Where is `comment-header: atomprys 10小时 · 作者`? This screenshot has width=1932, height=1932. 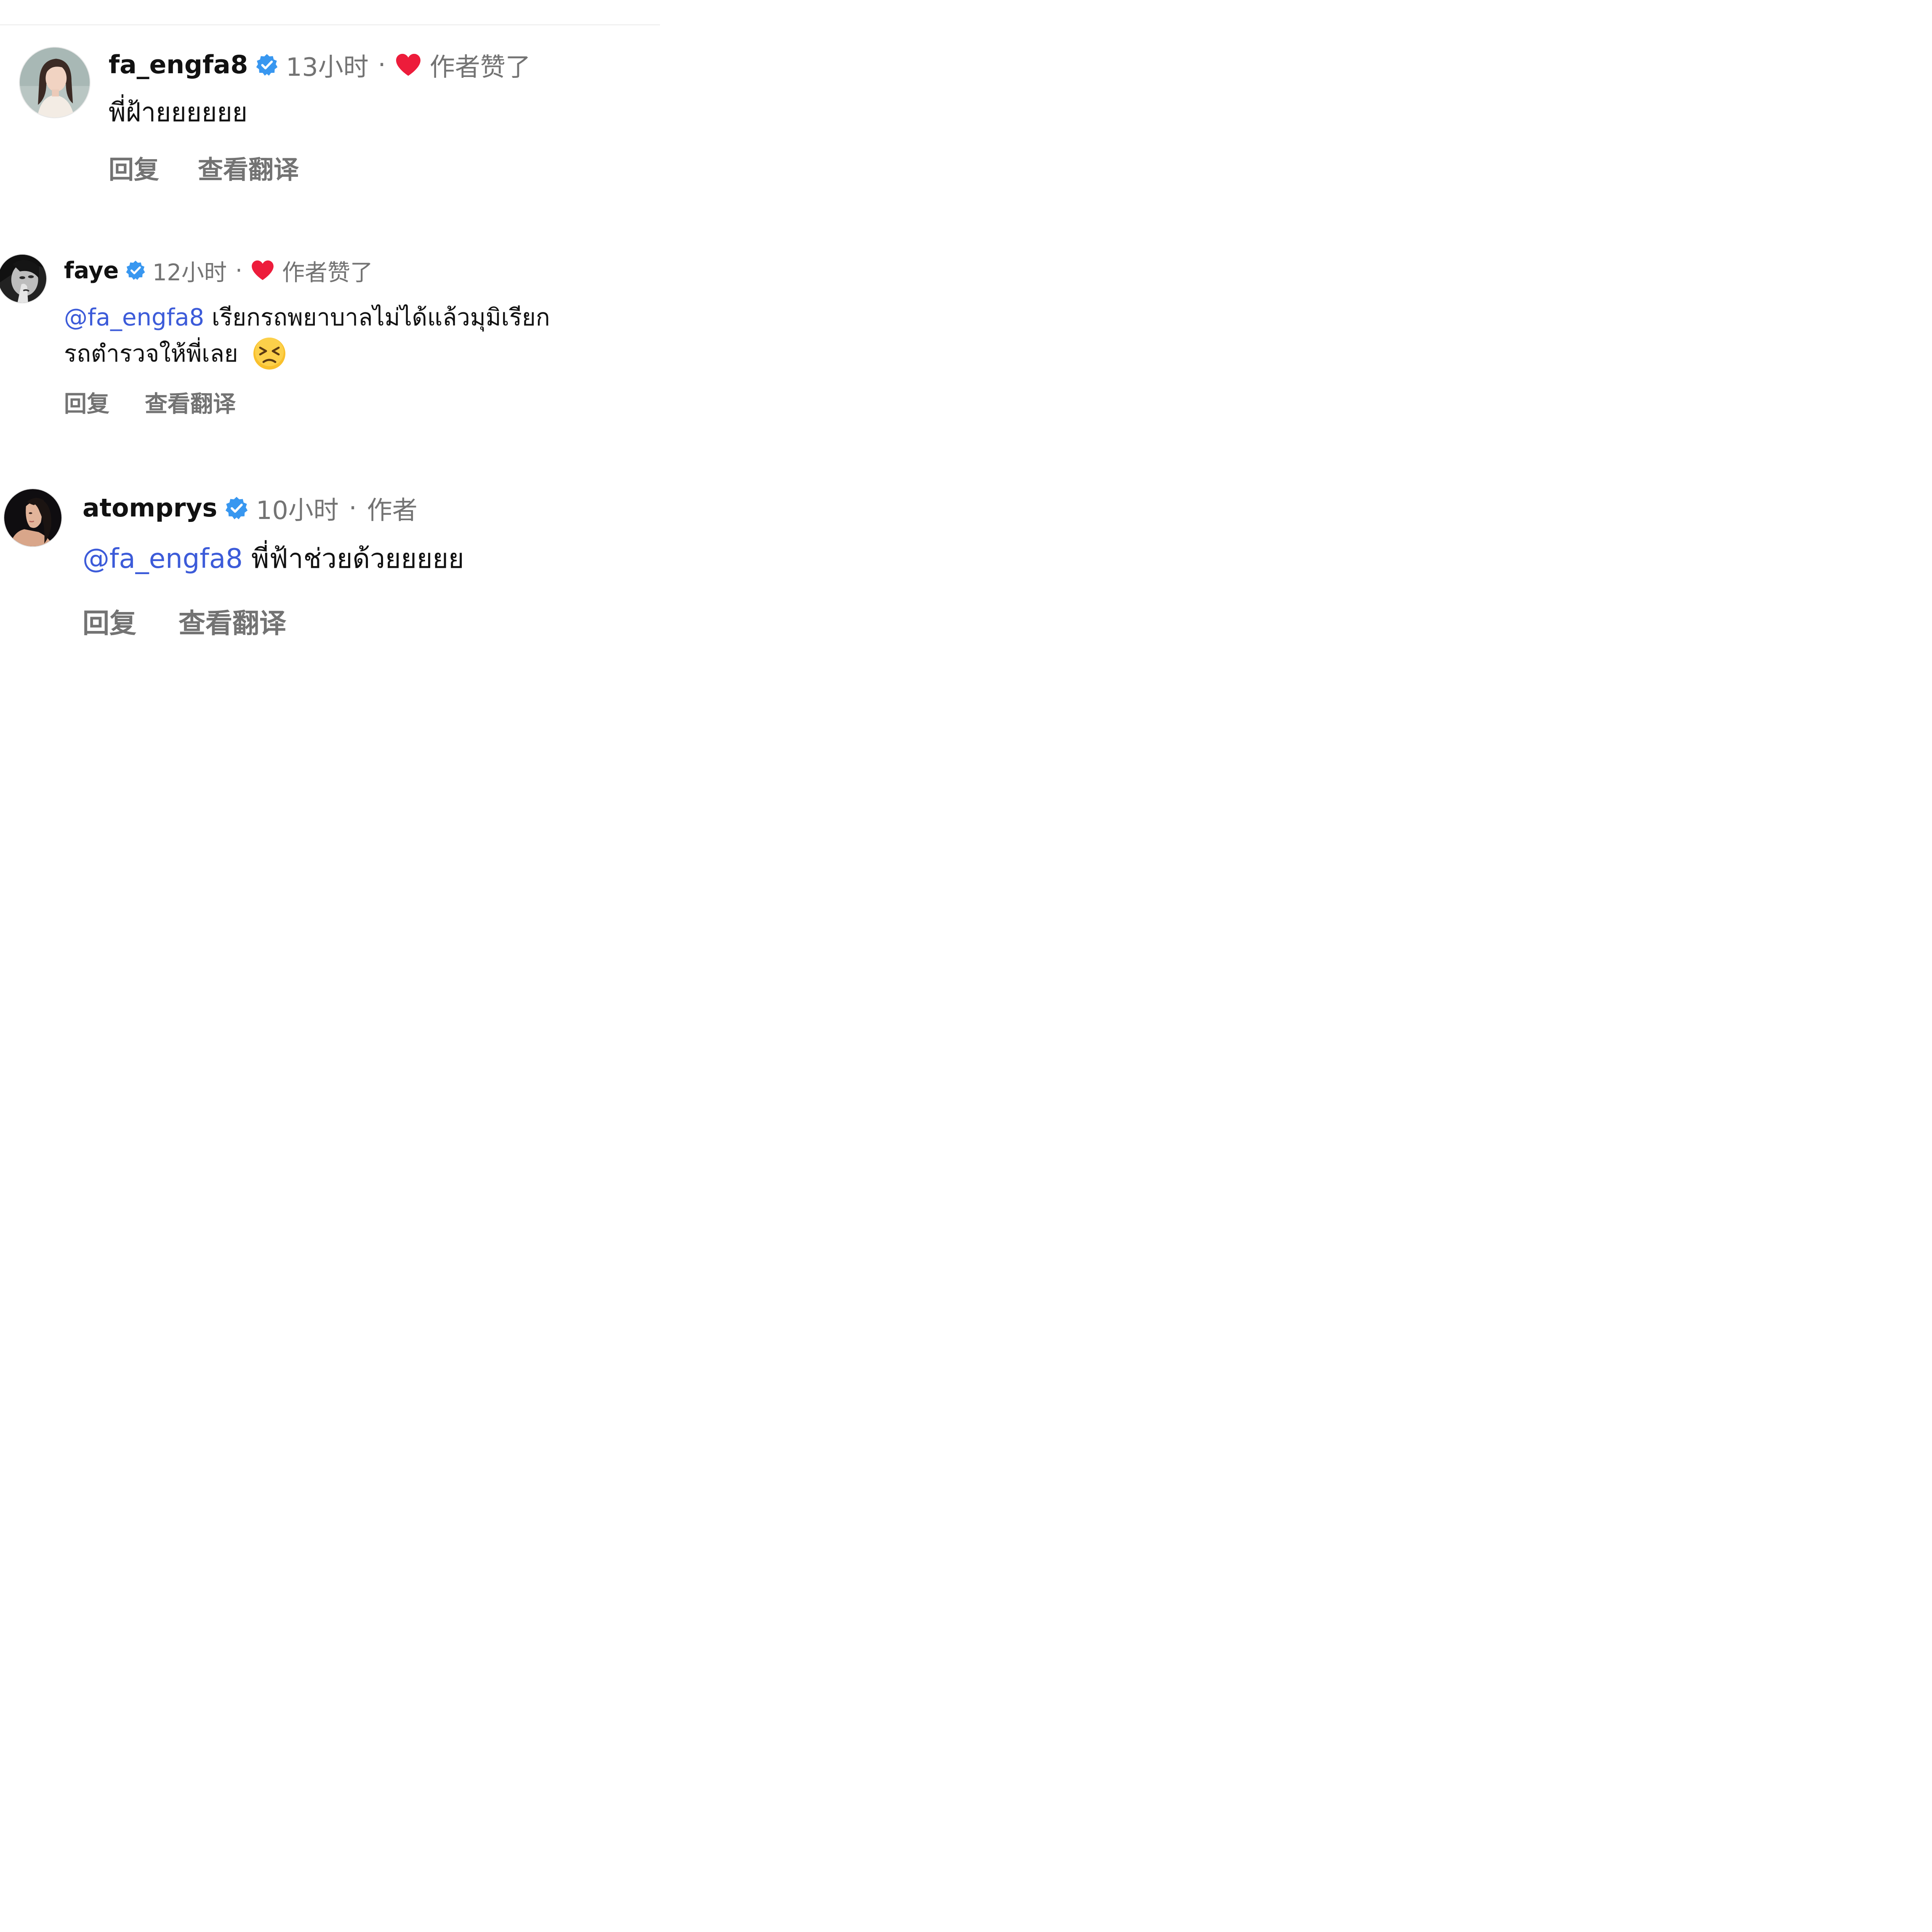
comment-header: atomprys 10小时 · 作者 is located at coordinates (250, 509).